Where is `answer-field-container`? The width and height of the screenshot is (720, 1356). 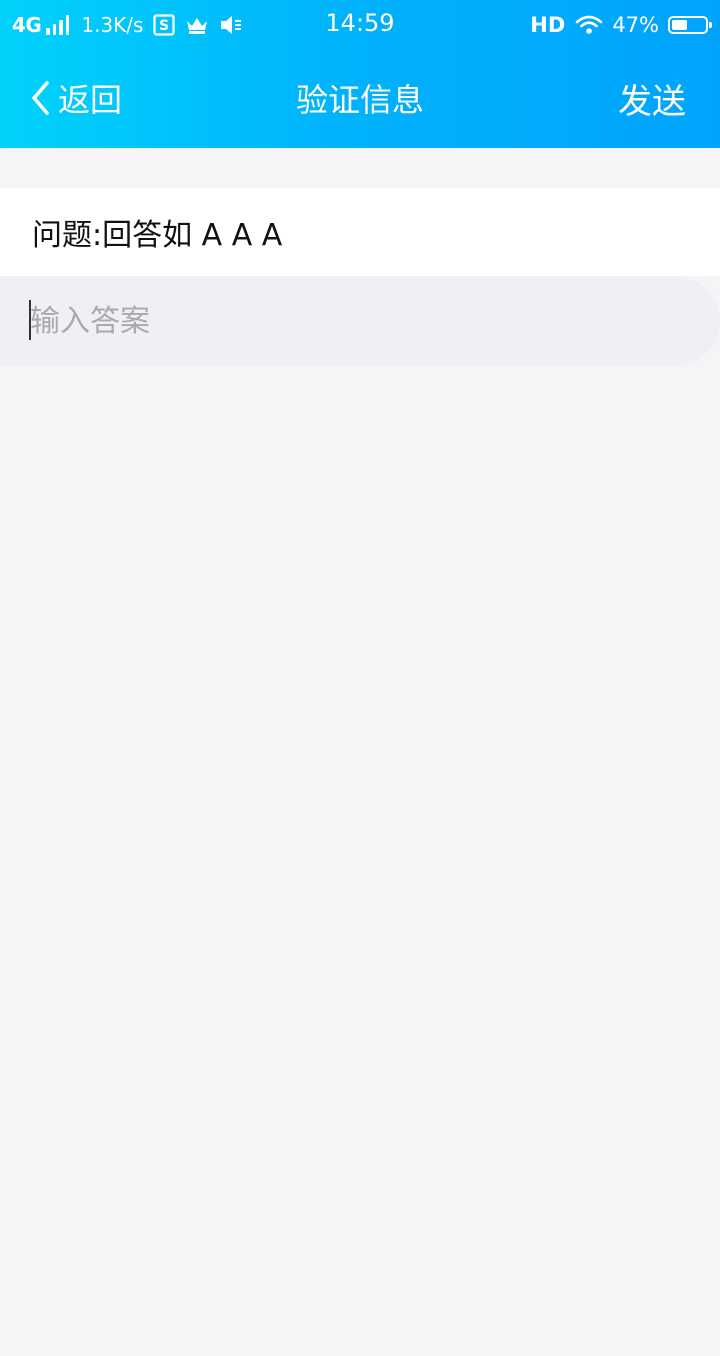 answer-field-container is located at coordinates (360, 321).